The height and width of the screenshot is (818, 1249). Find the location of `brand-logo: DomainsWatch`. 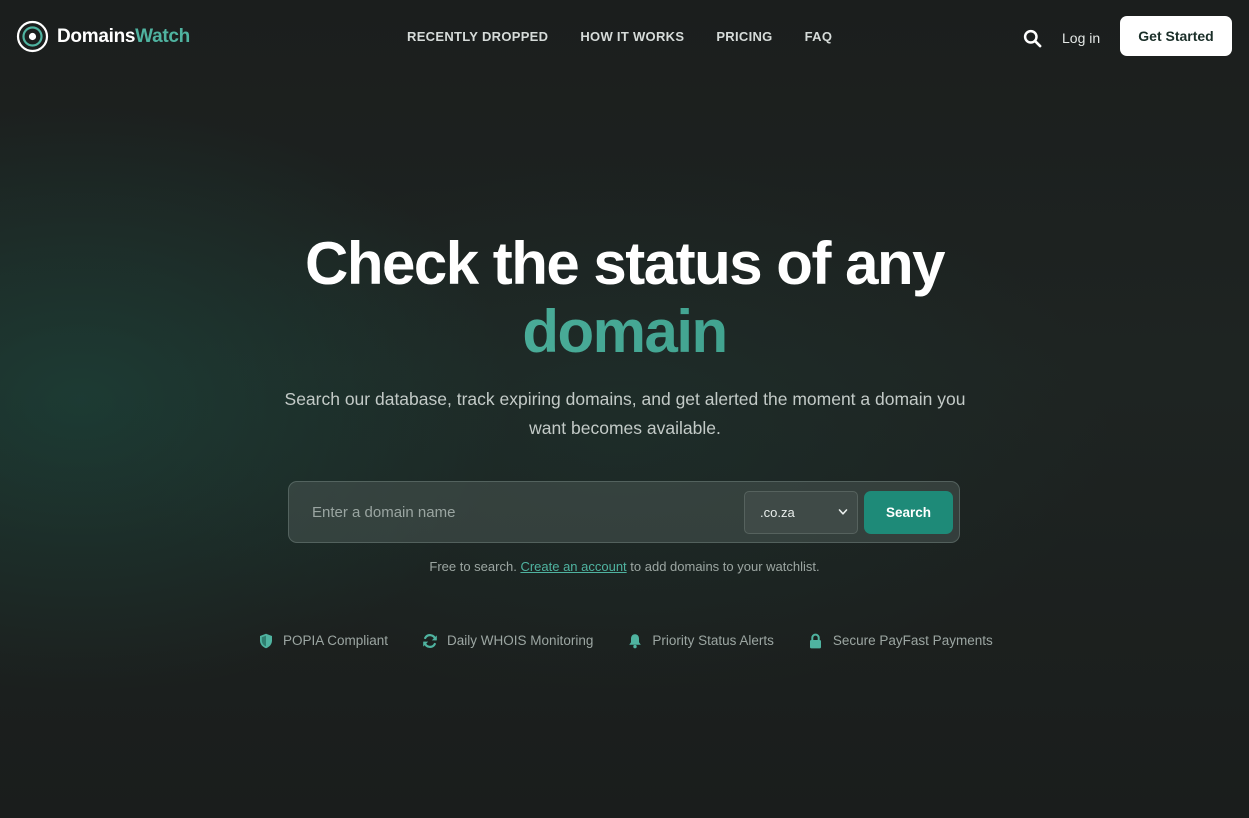

brand-logo: DomainsWatch is located at coordinates (103, 36).